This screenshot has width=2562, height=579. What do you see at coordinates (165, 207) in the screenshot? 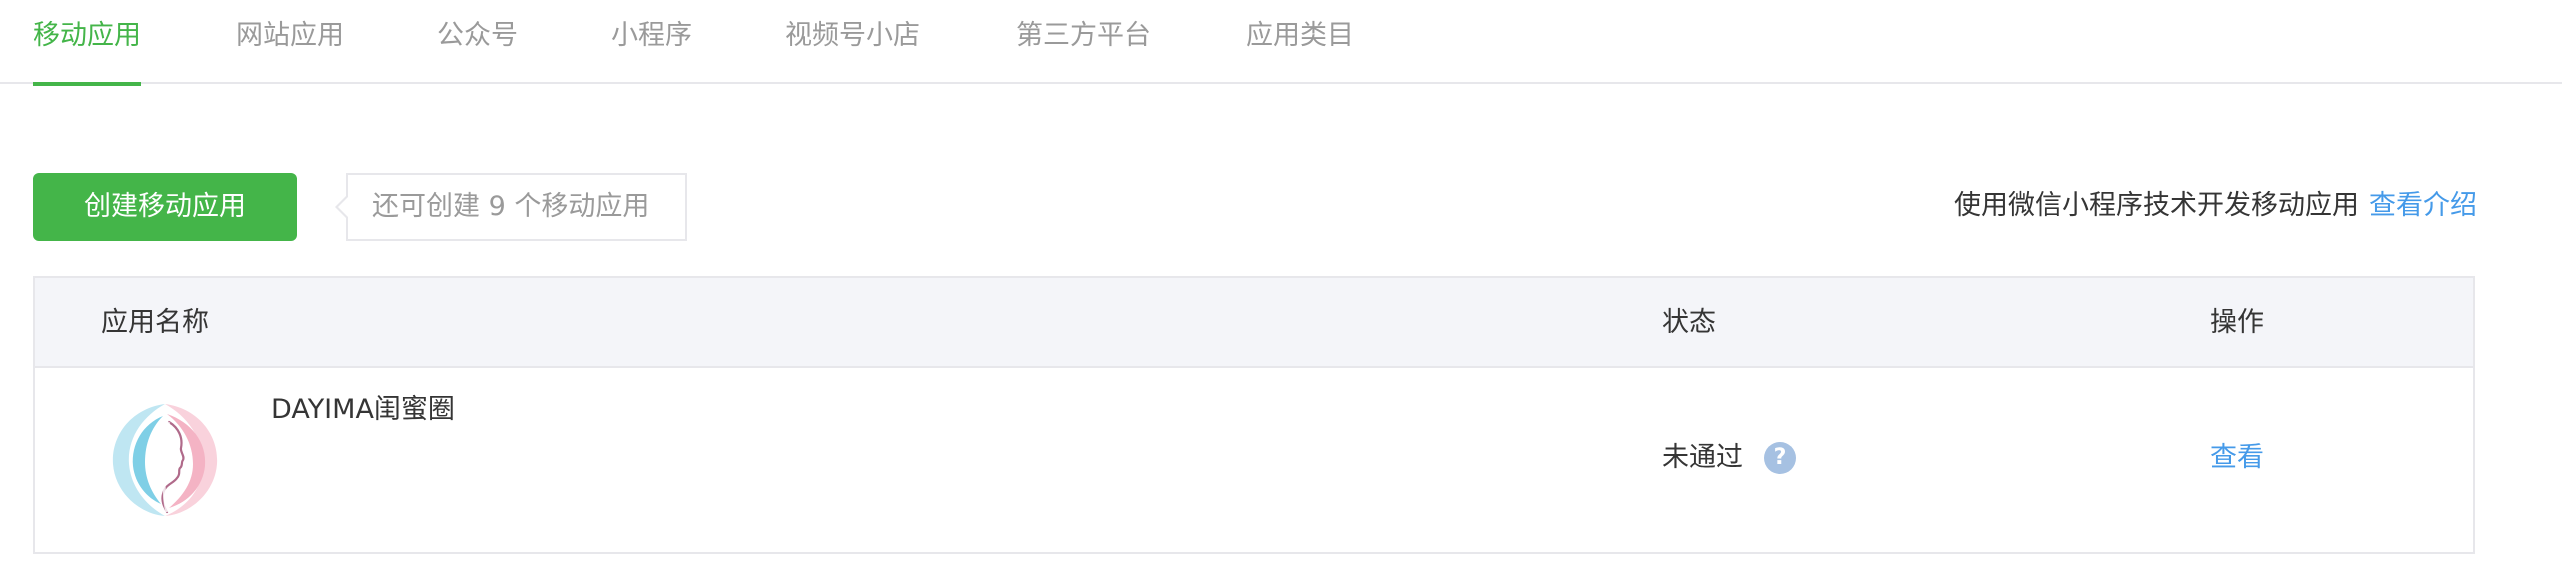
I see `create-mobile-app-button: 创建移动应用` at bounding box center [165, 207].